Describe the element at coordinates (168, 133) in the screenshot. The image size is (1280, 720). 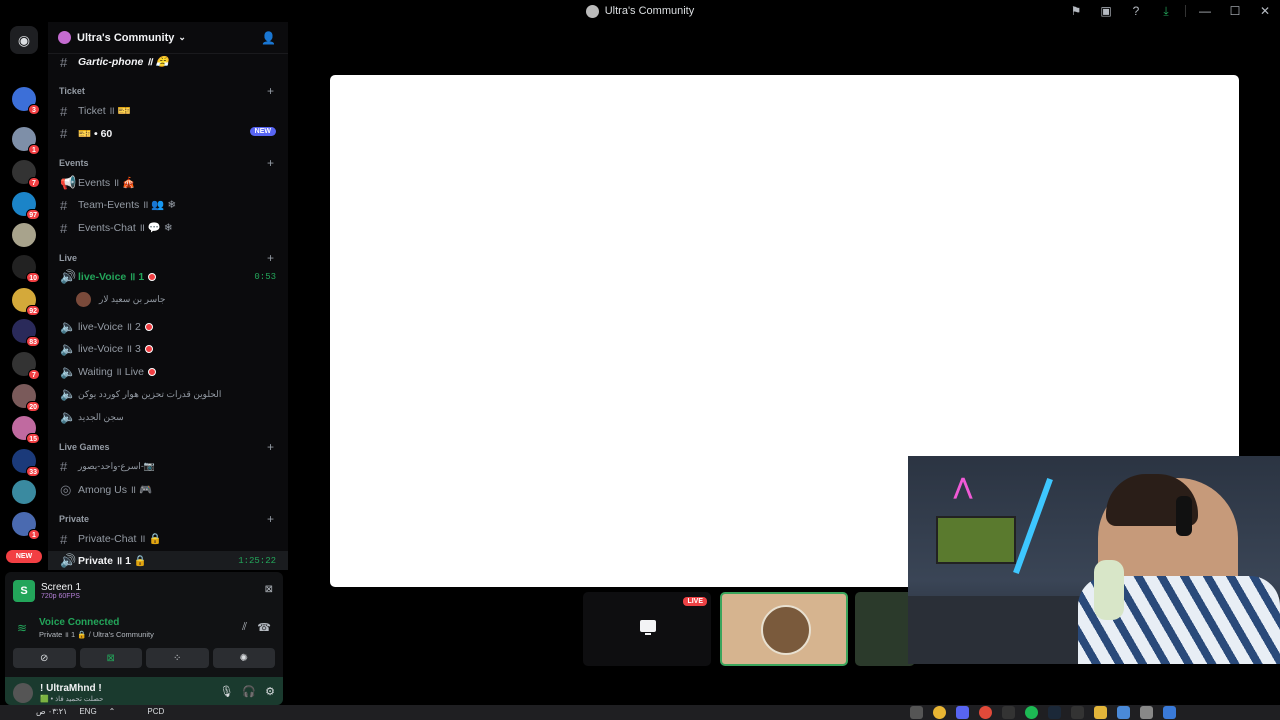
I see `channel-tickets60: # 🎫 • 60 NEW` at that location.